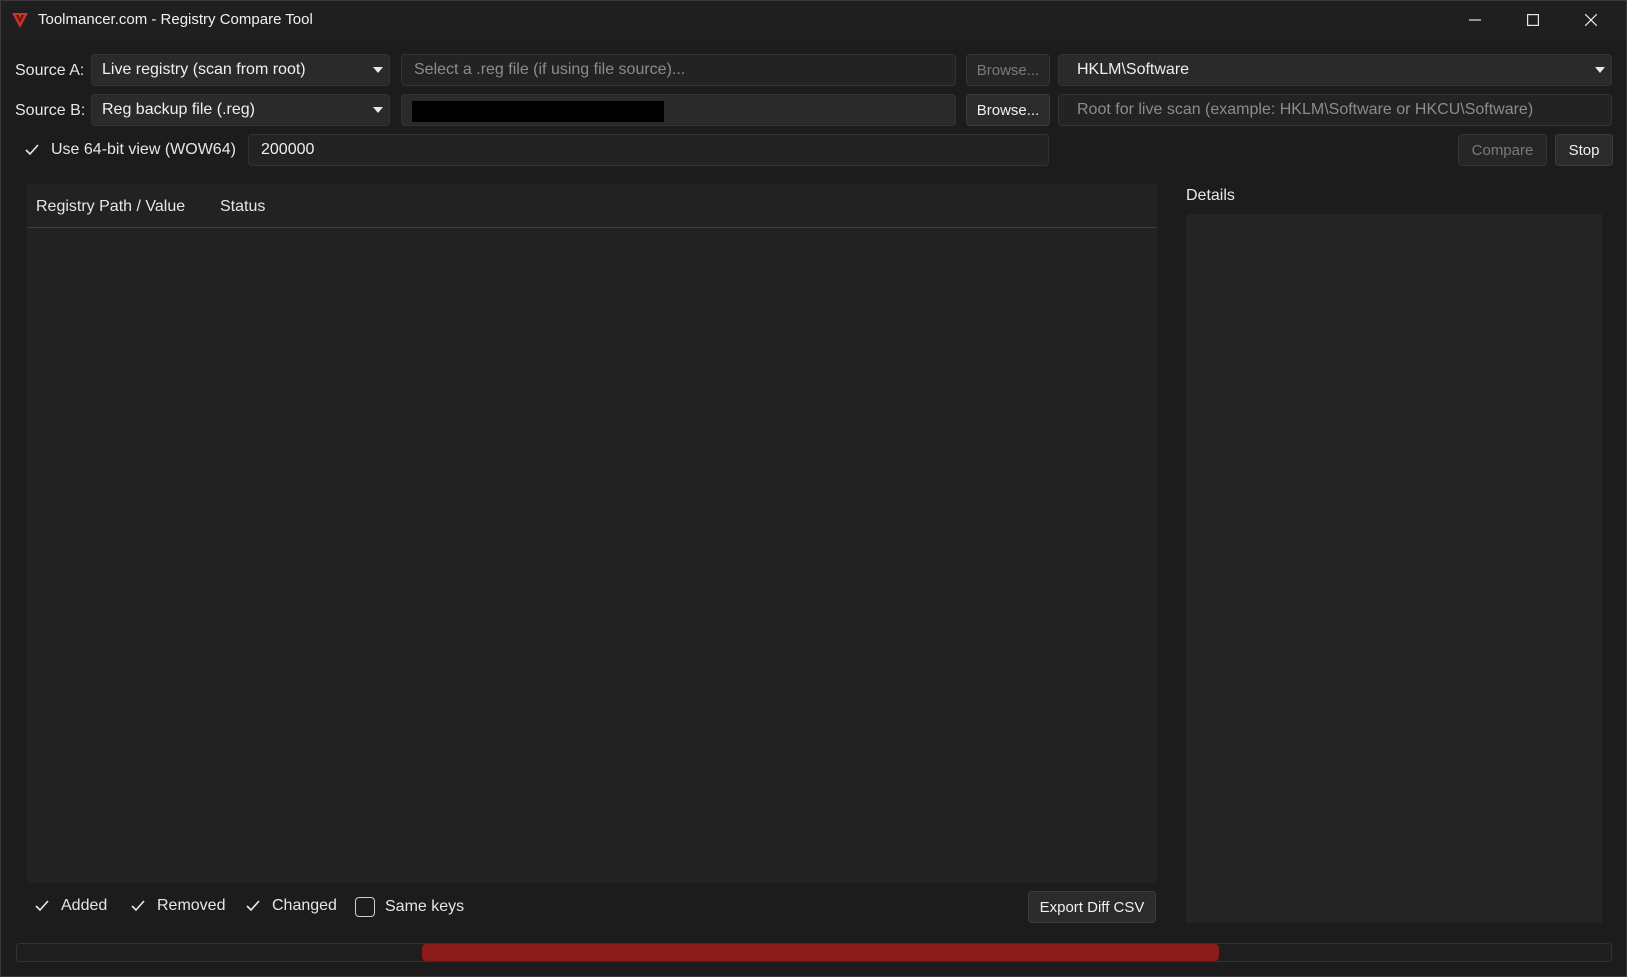 Image resolution: width=1627 pixels, height=977 pixels. What do you see at coordinates (1133, 69) in the screenshot?
I see `source-a-root-value: HKLM\Software` at bounding box center [1133, 69].